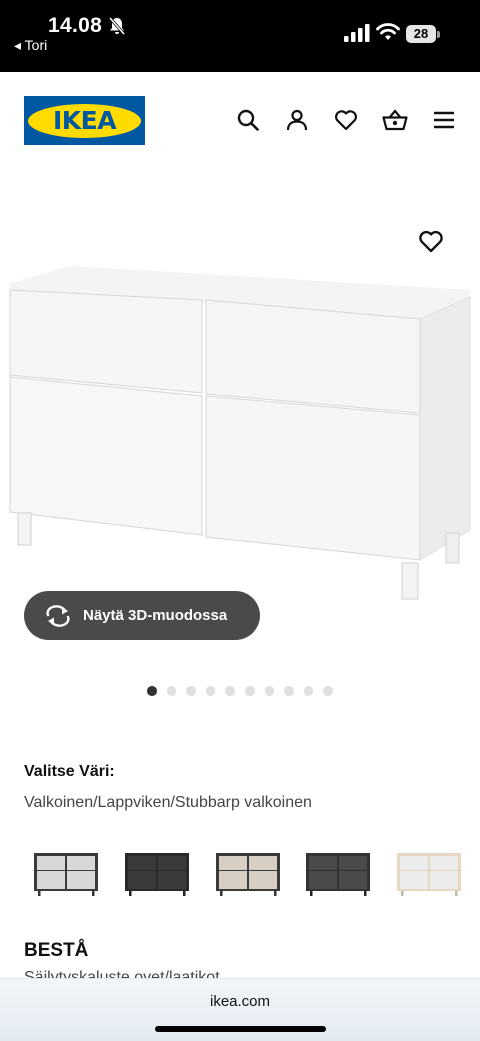  Describe the element at coordinates (431, 241) in the screenshot. I see `favourite-heart-icon` at that location.